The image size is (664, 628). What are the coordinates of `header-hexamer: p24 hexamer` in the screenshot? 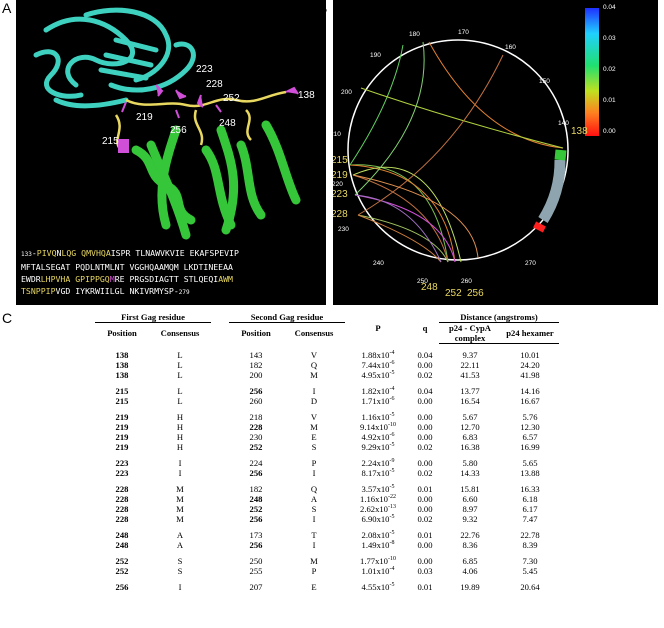 It's located at (530, 333).